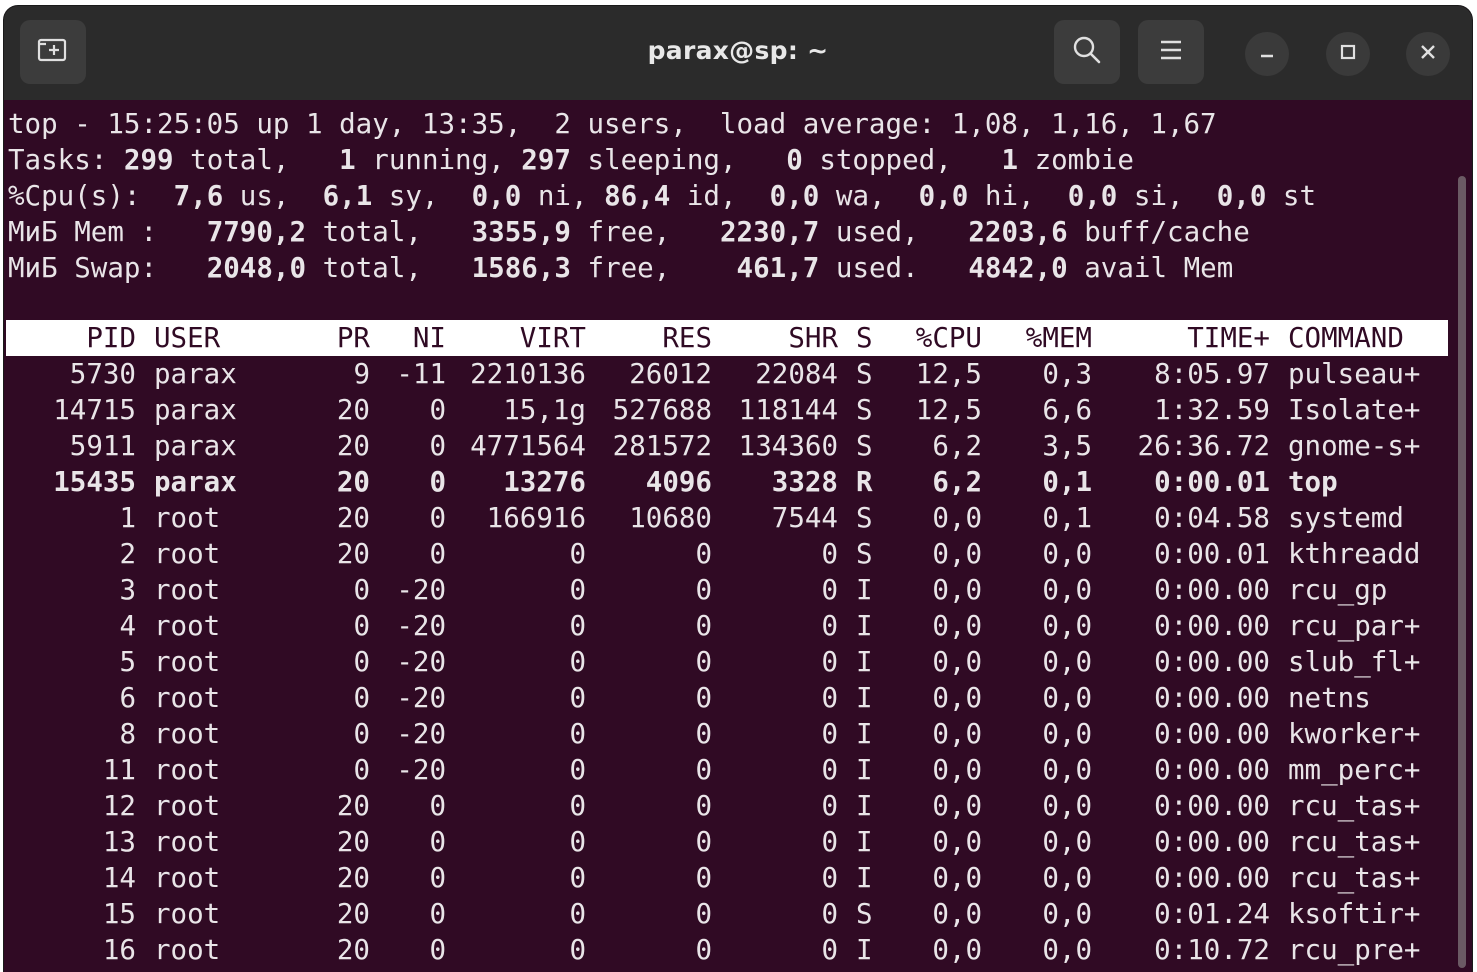 The height and width of the screenshot is (972, 1477). Describe the element at coordinates (1354, 410) in the screenshot. I see `process-cmd-cell: Isolate+` at that location.